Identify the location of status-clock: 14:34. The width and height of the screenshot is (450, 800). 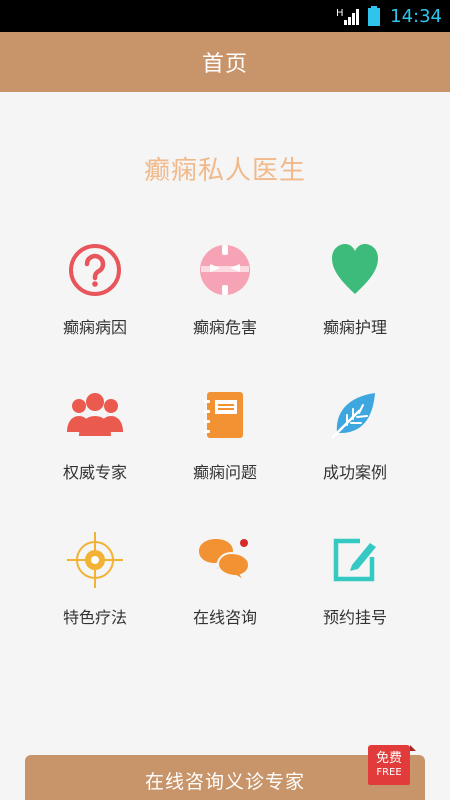
(416, 16).